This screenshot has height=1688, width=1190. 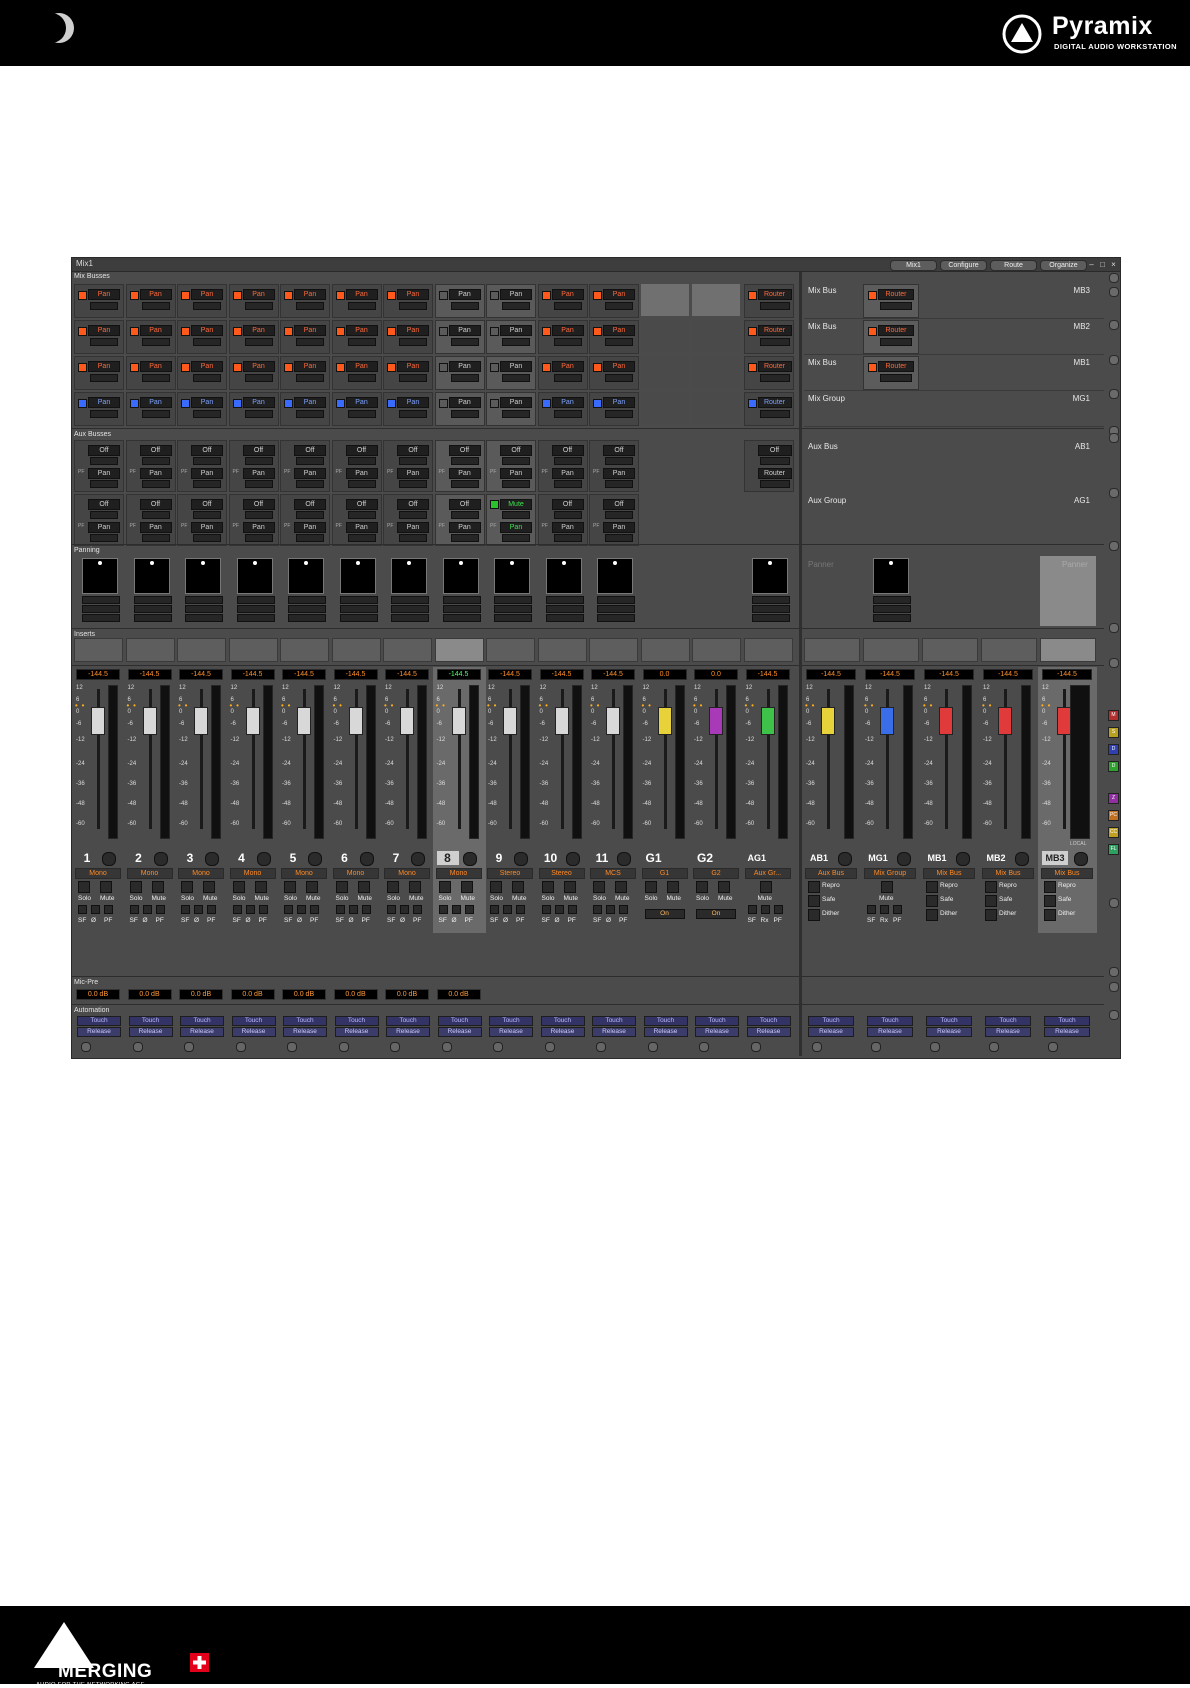 I want to click on aux-router-button: Router, so click(x=774, y=473).